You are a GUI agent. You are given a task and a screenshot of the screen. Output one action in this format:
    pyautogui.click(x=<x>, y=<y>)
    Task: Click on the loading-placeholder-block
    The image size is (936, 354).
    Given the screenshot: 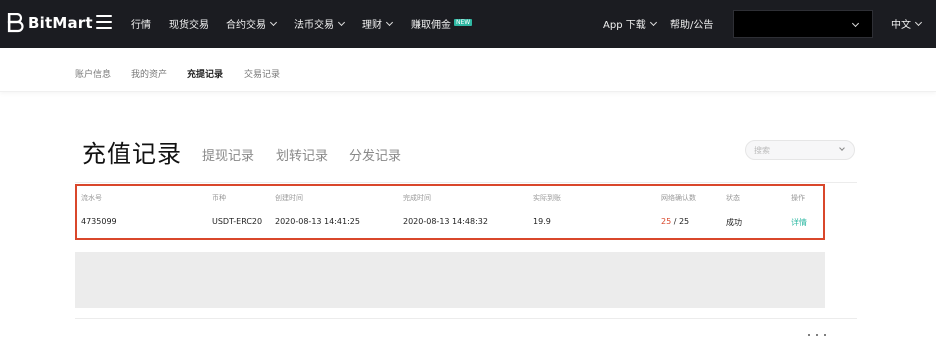 What is the action you would take?
    pyautogui.click(x=450, y=280)
    